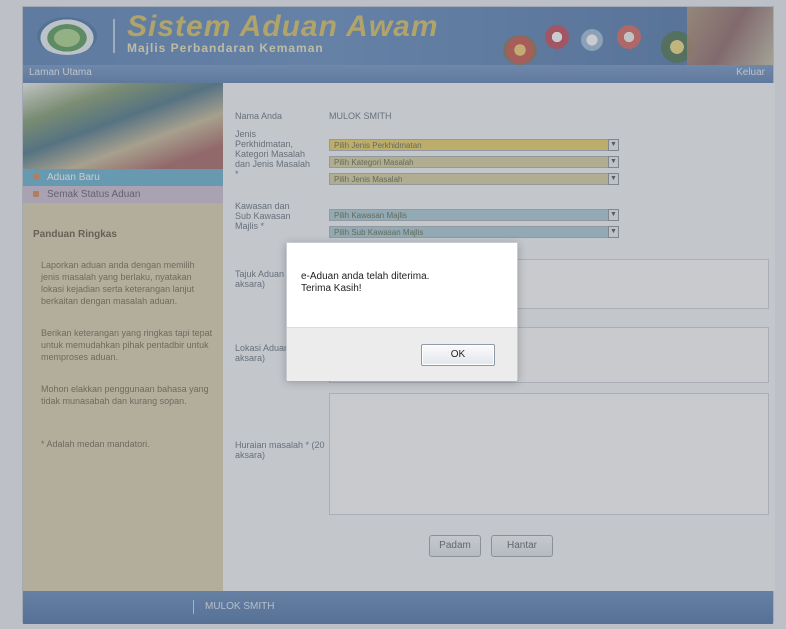 Image resolution: width=786 pixels, height=629 pixels. I want to click on dialog-message-line: e-Aduan anda telah diterima., so click(365, 276).